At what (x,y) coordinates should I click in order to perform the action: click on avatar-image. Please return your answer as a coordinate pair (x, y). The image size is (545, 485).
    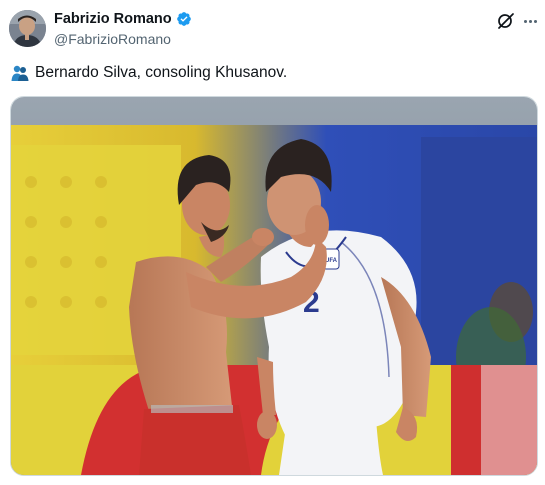
    Looking at the image, I should click on (27, 28).